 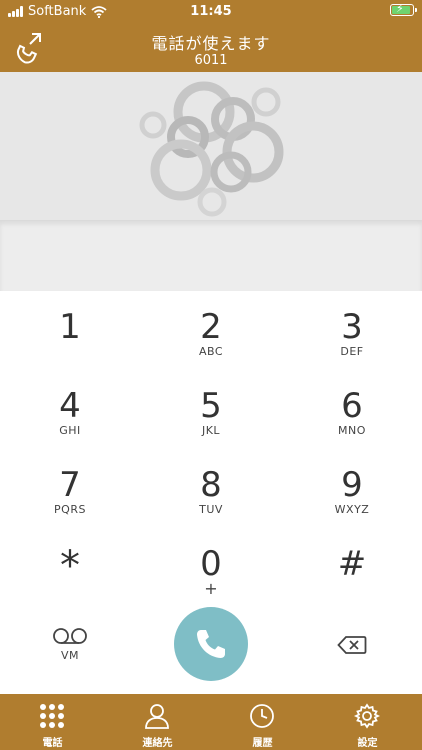 What do you see at coordinates (52, 716) in the screenshot?
I see `keypad-grid-icon` at bounding box center [52, 716].